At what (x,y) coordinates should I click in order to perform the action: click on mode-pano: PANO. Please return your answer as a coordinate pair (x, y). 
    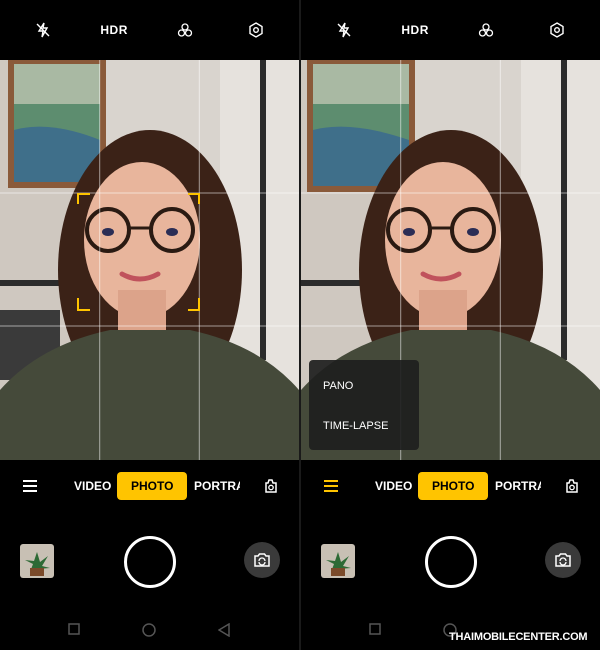
    Looking at the image, I should click on (338, 386).